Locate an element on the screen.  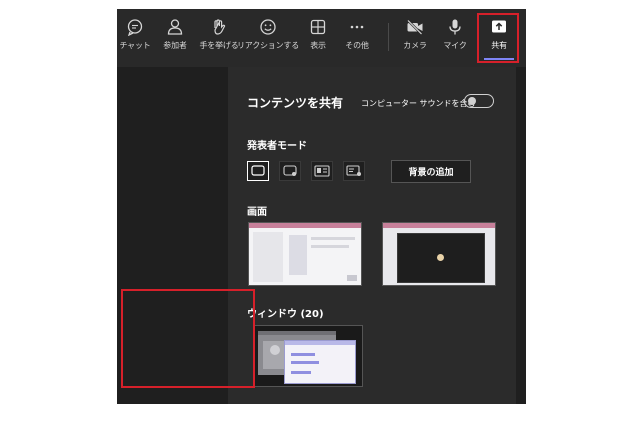
mic-icon is located at coordinates (455, 27).